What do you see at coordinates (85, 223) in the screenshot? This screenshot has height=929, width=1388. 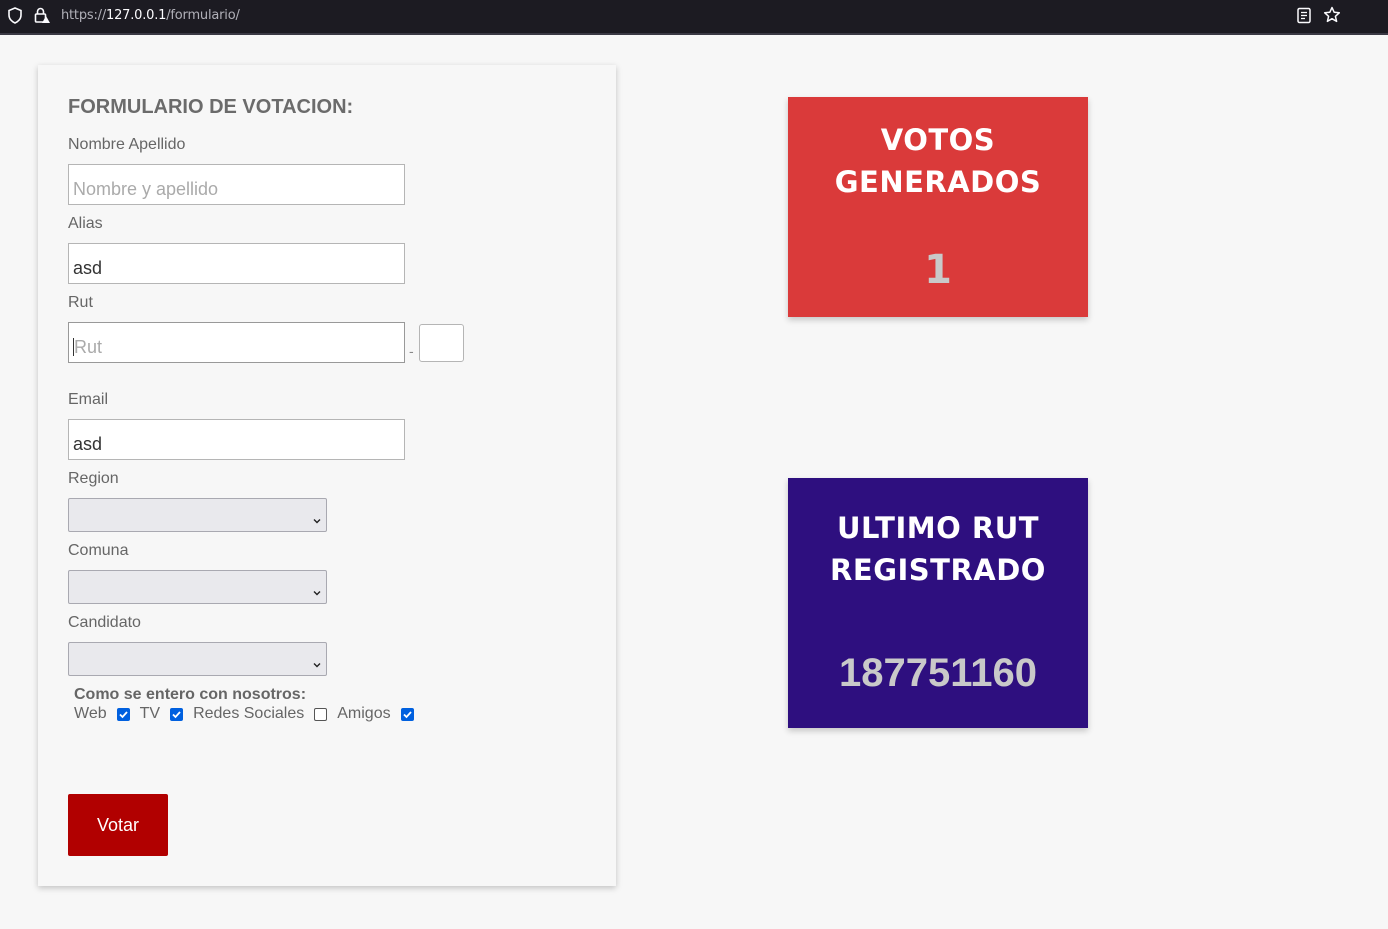 I see `alias-label: Alias` at bounding box center [85, 223].